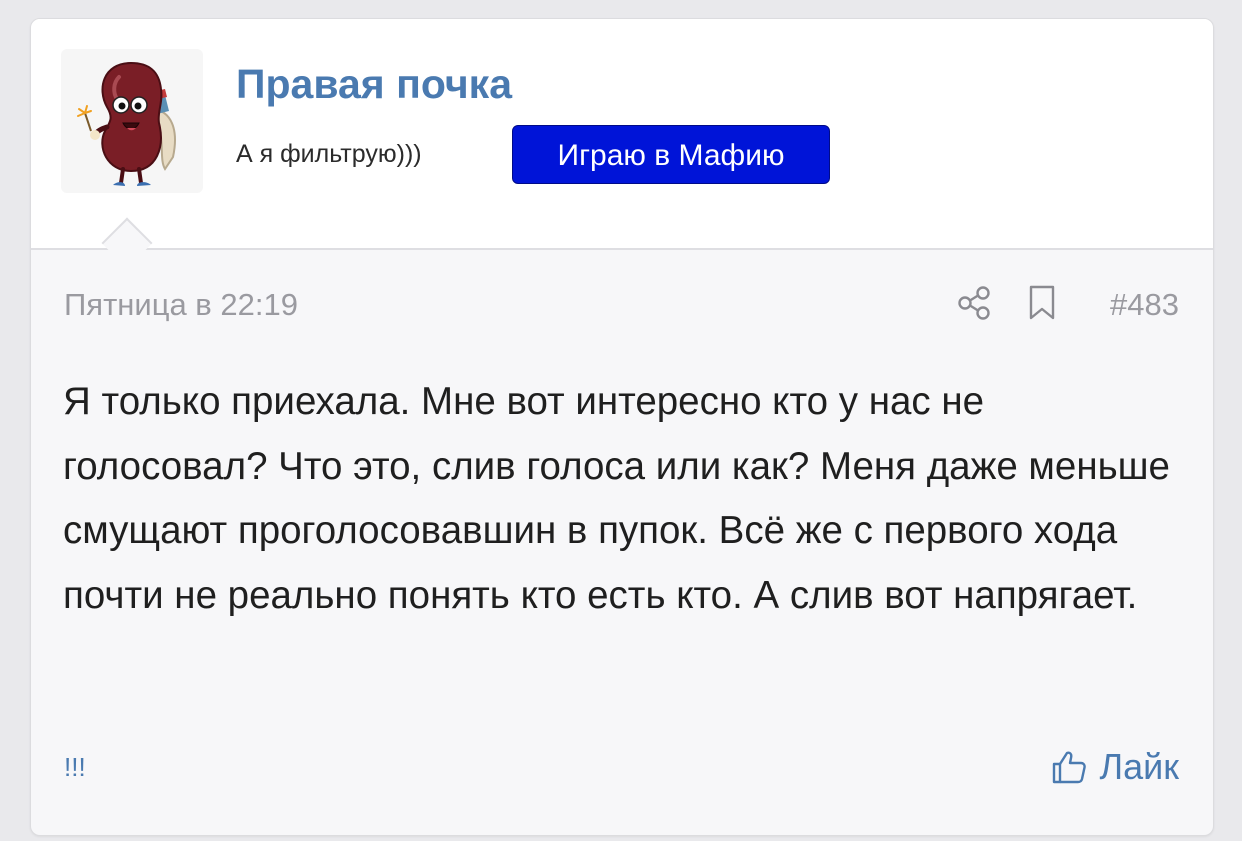  Describe the element at coordinates (1144, 305) in the screenshot. I see `post-number-link: #483` at that location.